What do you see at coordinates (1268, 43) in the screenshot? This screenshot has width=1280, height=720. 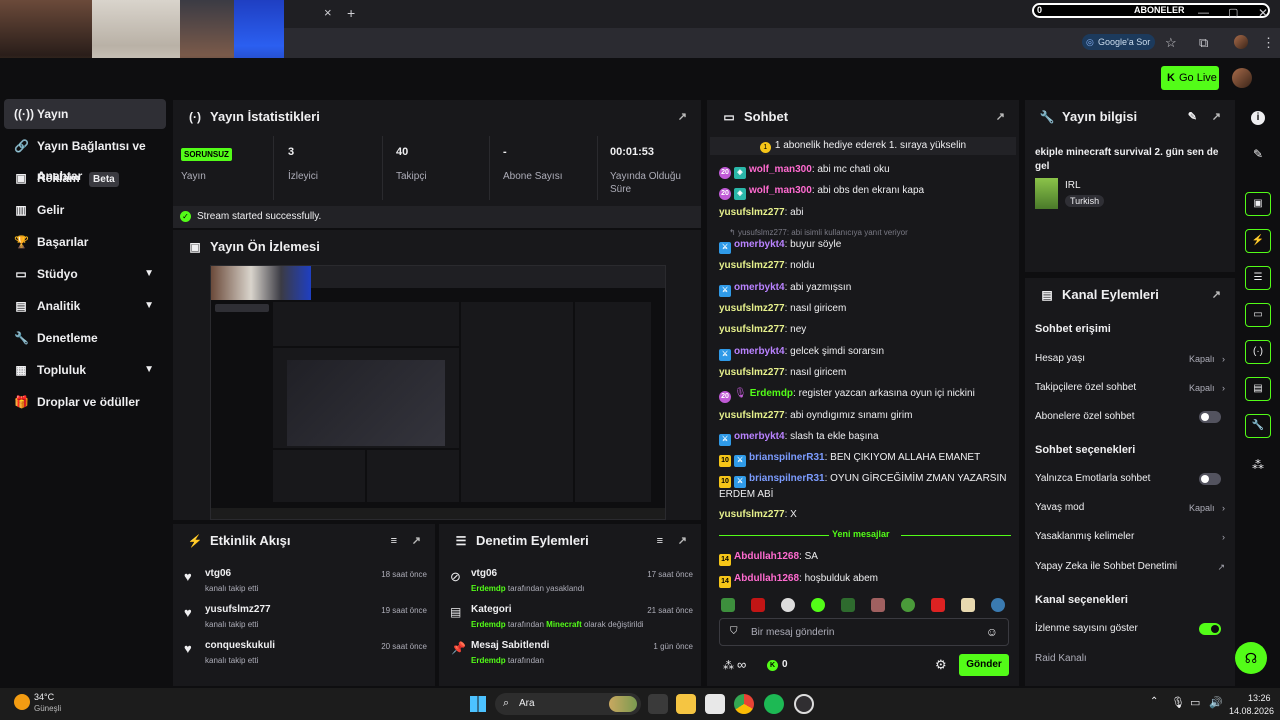 I see `browser-menu-icon: ⋮` at bounding box center [1268, 43].